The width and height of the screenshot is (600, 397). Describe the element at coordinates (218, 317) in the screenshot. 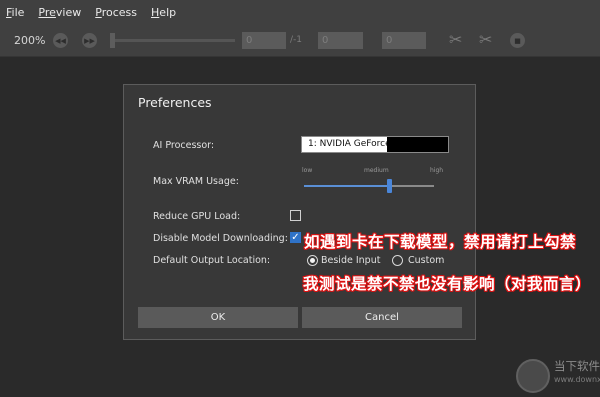

I see `ok-button: OK` at that location.